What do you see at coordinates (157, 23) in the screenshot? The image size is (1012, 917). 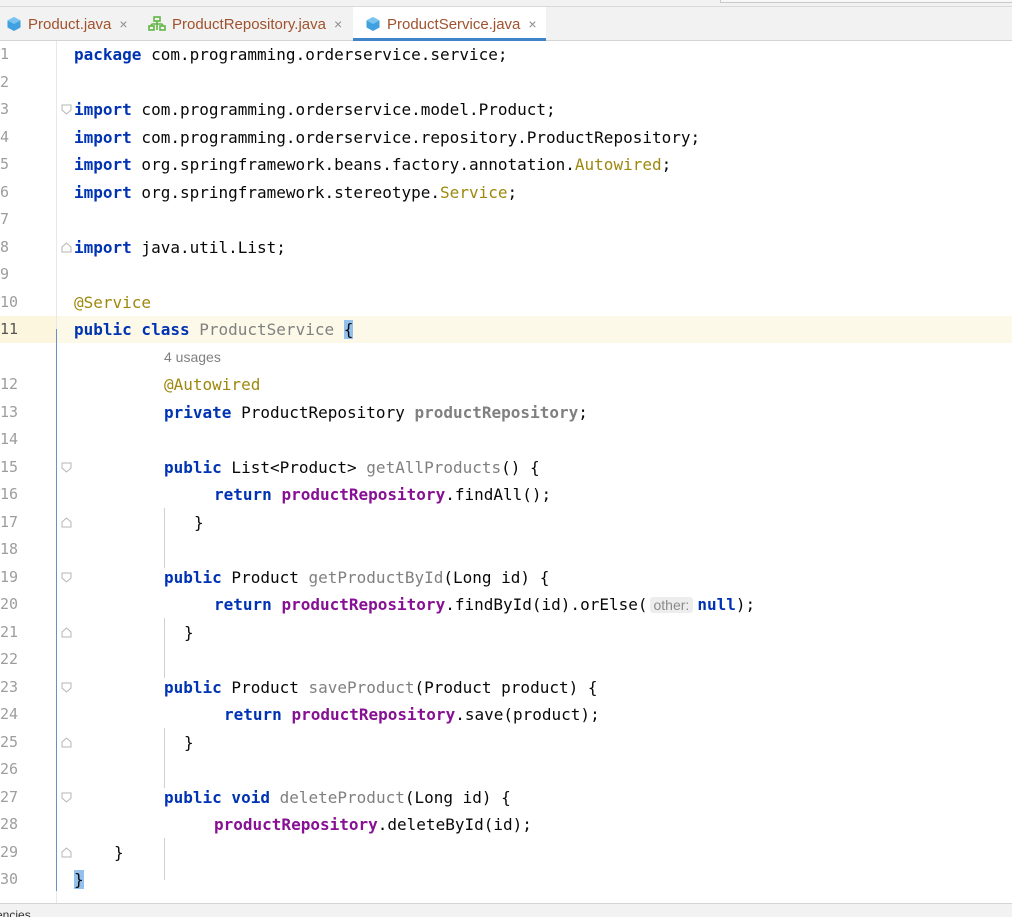 I see `interface-icon` at bounding box center [157, 23].